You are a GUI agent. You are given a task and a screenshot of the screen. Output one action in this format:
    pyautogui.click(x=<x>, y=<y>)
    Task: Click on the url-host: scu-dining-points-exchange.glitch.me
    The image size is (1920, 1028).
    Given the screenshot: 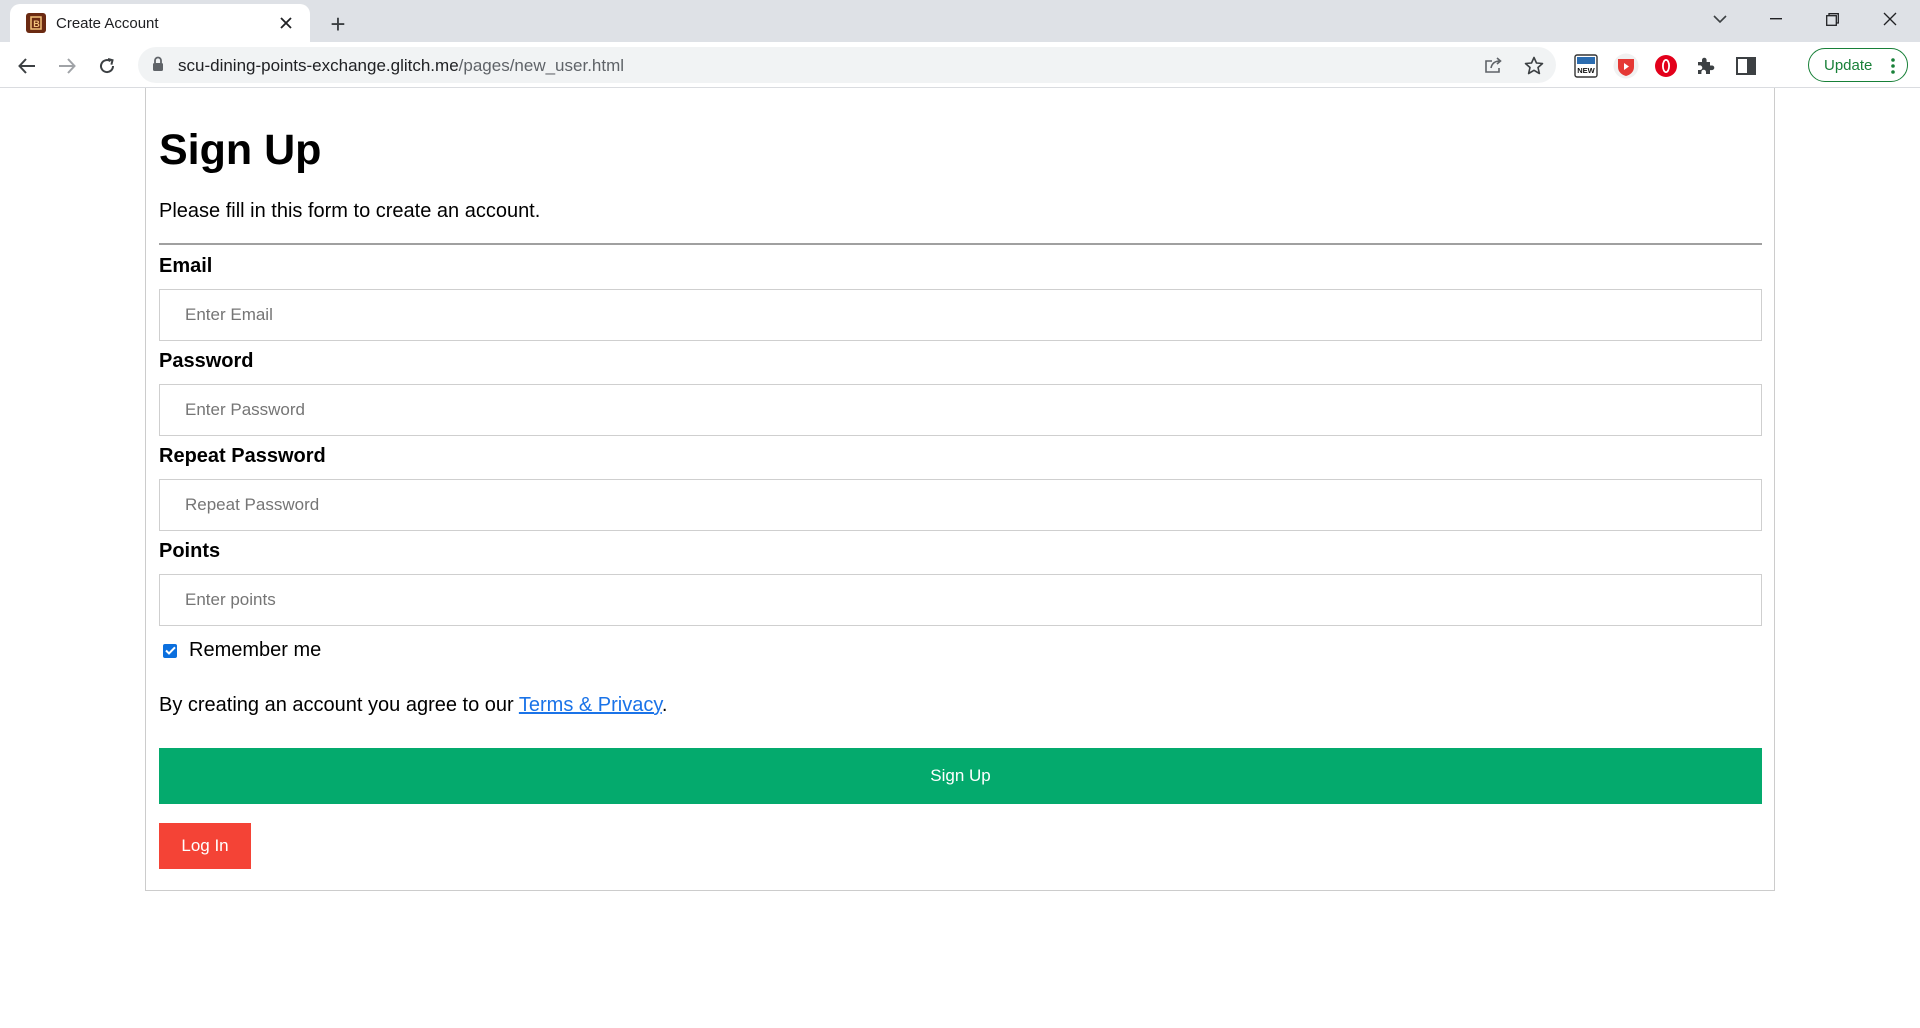 What is the action you would take?
    pyautogui.click(x=318, y=65)
    